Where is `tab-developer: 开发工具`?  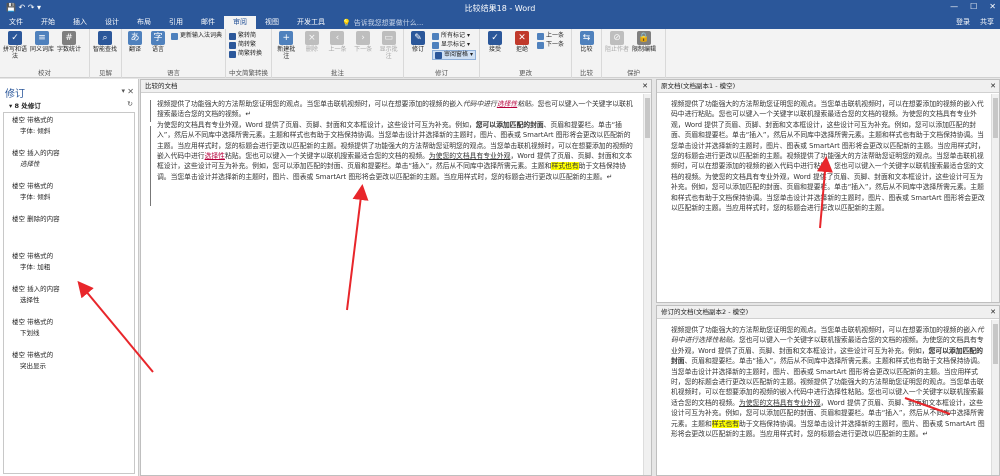
tab-developer: 开发工具 is located at coordinates (311, 22).